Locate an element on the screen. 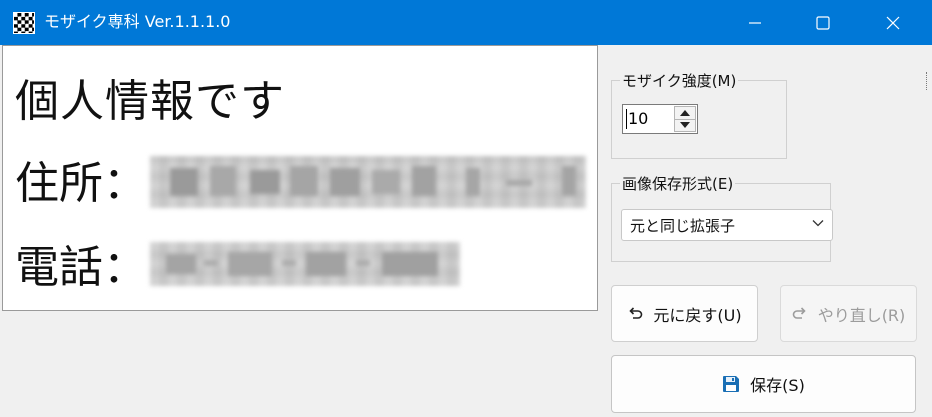 This screenshot has height=417, width=932. minimize-button is located at coordinates (755, 22).